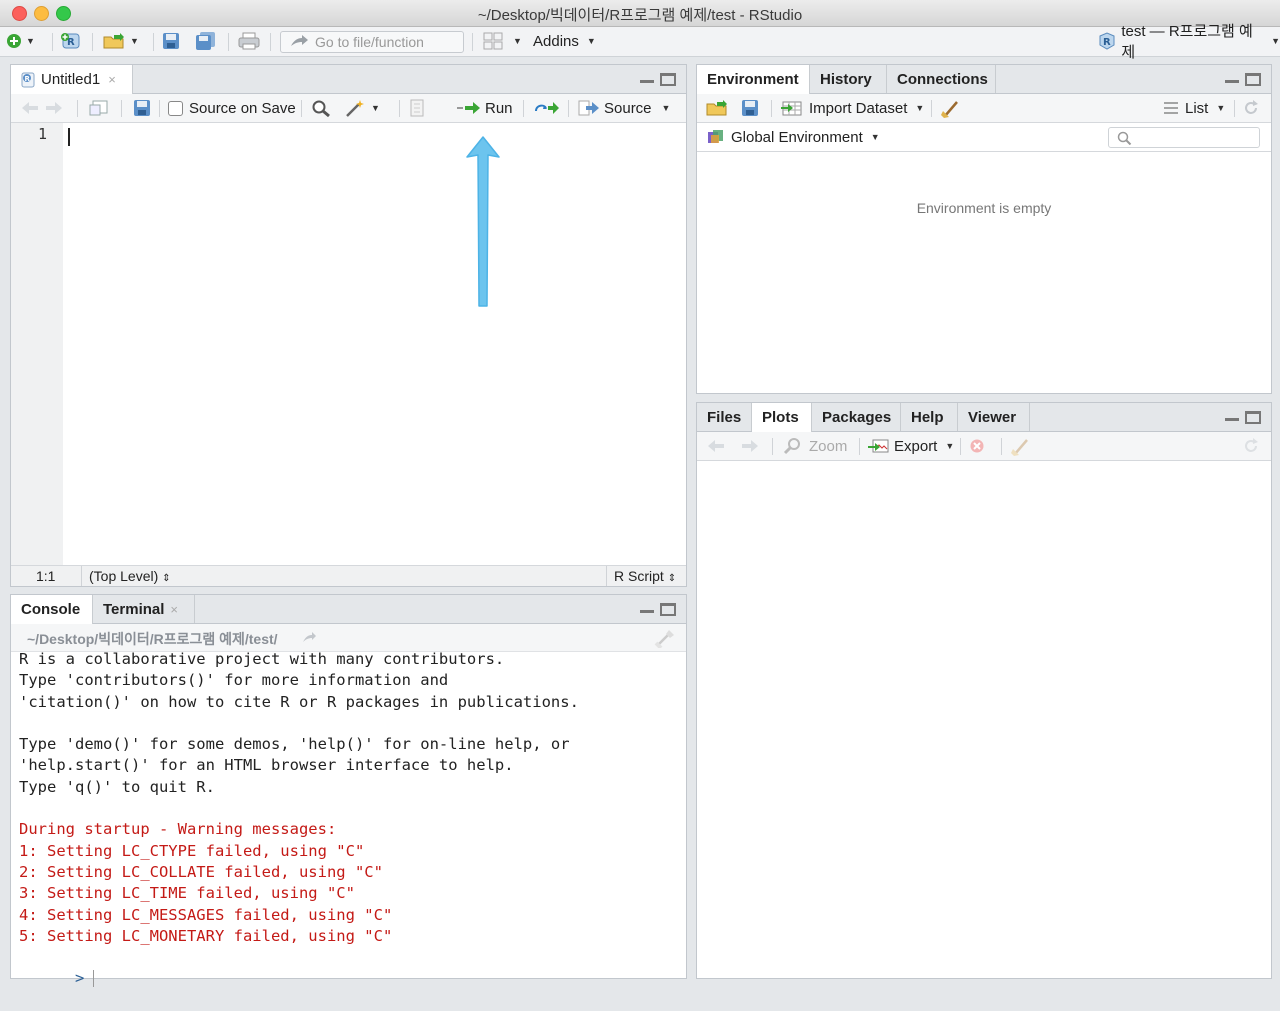 The height and width of the screenshot is (1011, 1280). I want to click on refresh-plots-button, so click(1251, 446).